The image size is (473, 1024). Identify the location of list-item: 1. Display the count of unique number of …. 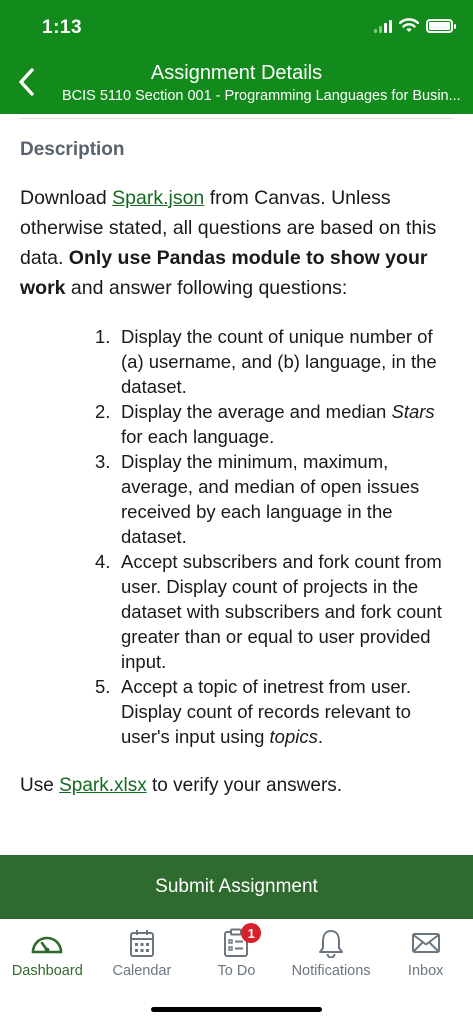
(266, 361).